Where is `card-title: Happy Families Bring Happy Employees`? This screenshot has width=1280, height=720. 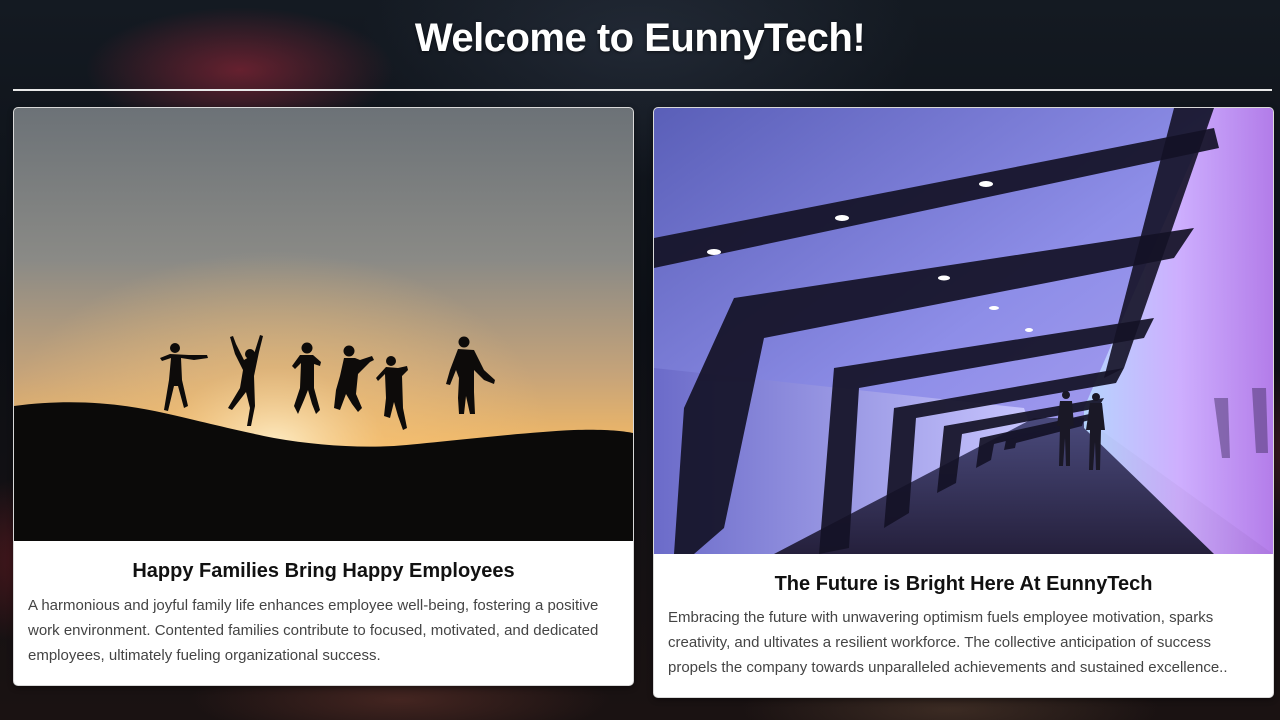 card-title: Happy Families Bring Happy Employees is located at coordinates (323, 571).